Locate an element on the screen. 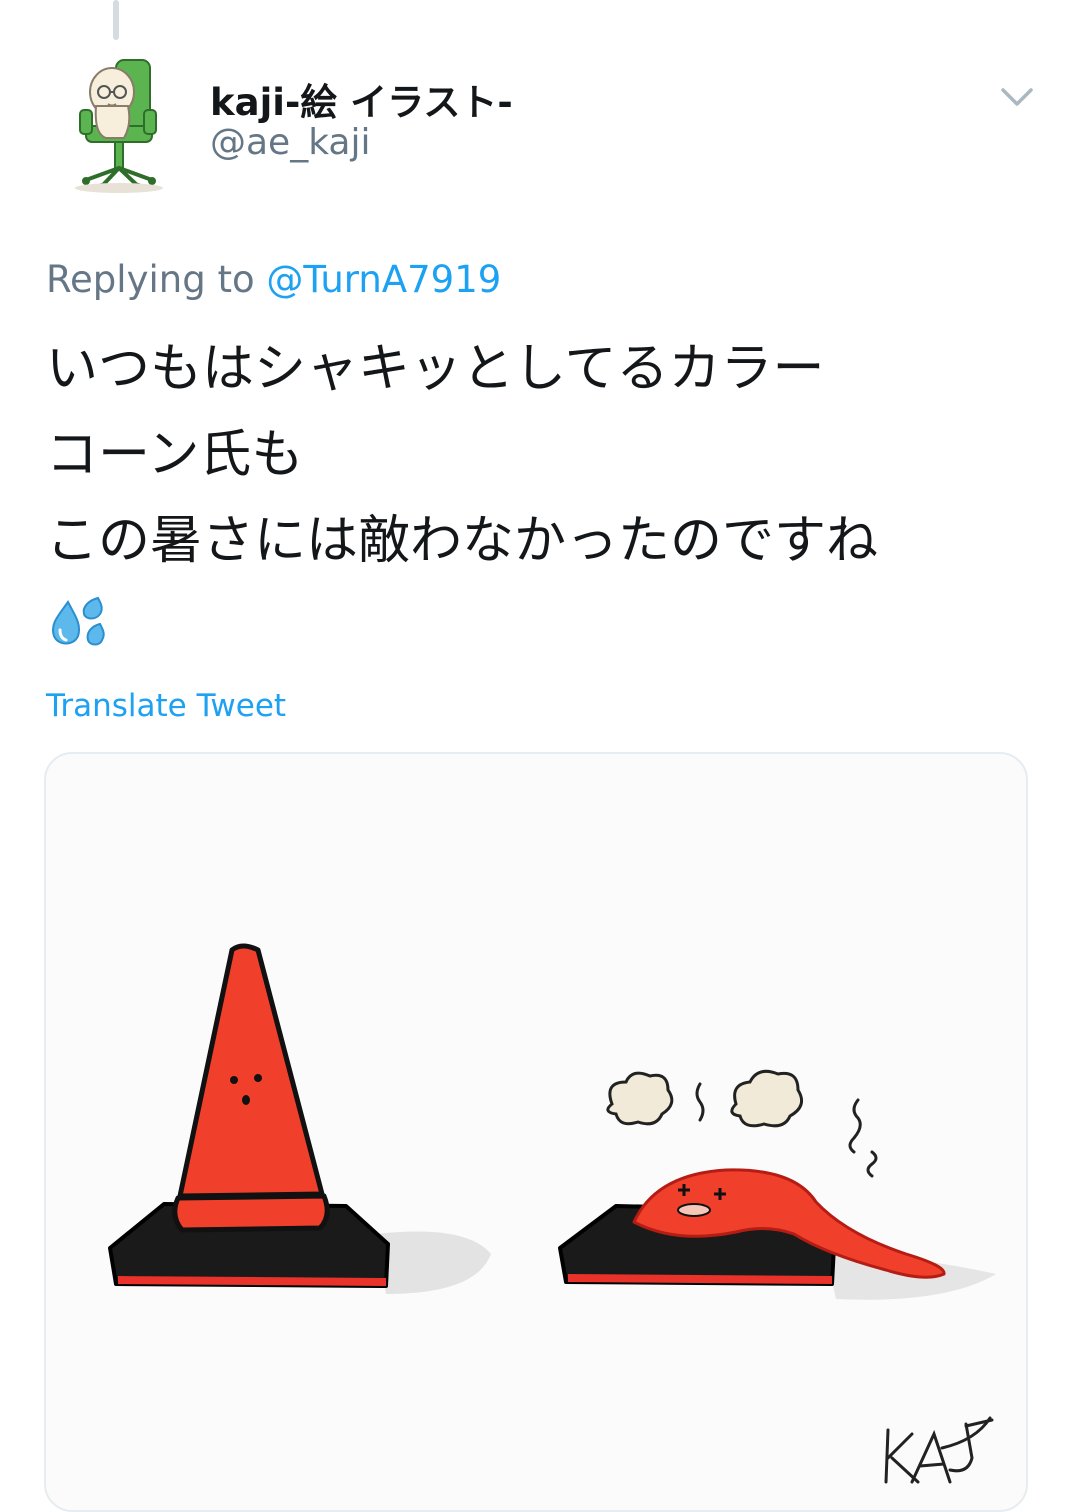  display-name: kaji-絵 イラスト- is located at coordinates (361, 99).